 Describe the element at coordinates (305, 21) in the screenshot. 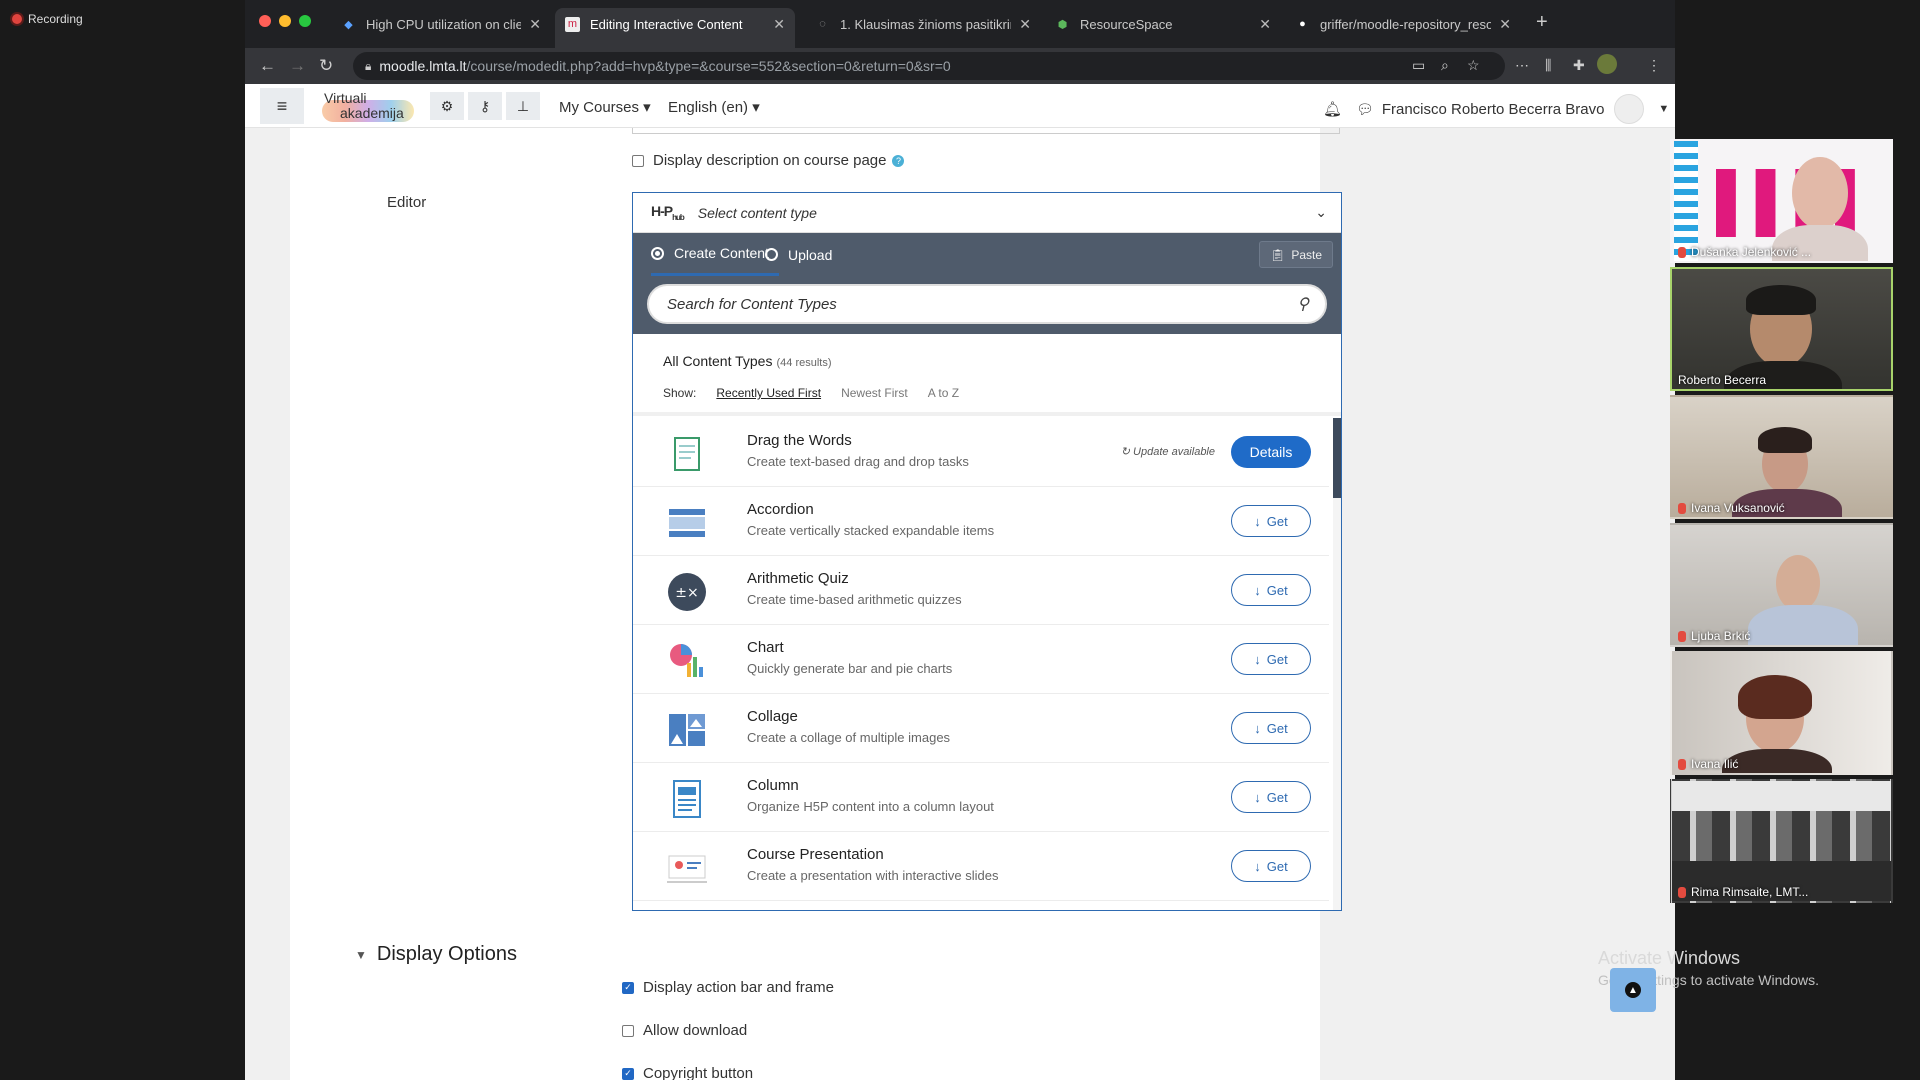

I see `maximize-window-button` at that location.